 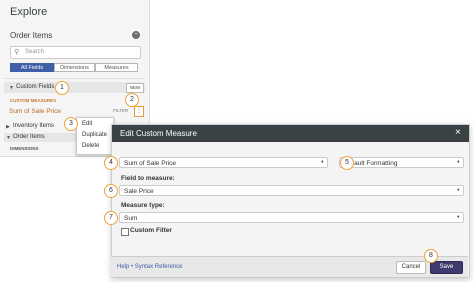 I want to click on search-placeholder: Search, so click(x=35, y=52).